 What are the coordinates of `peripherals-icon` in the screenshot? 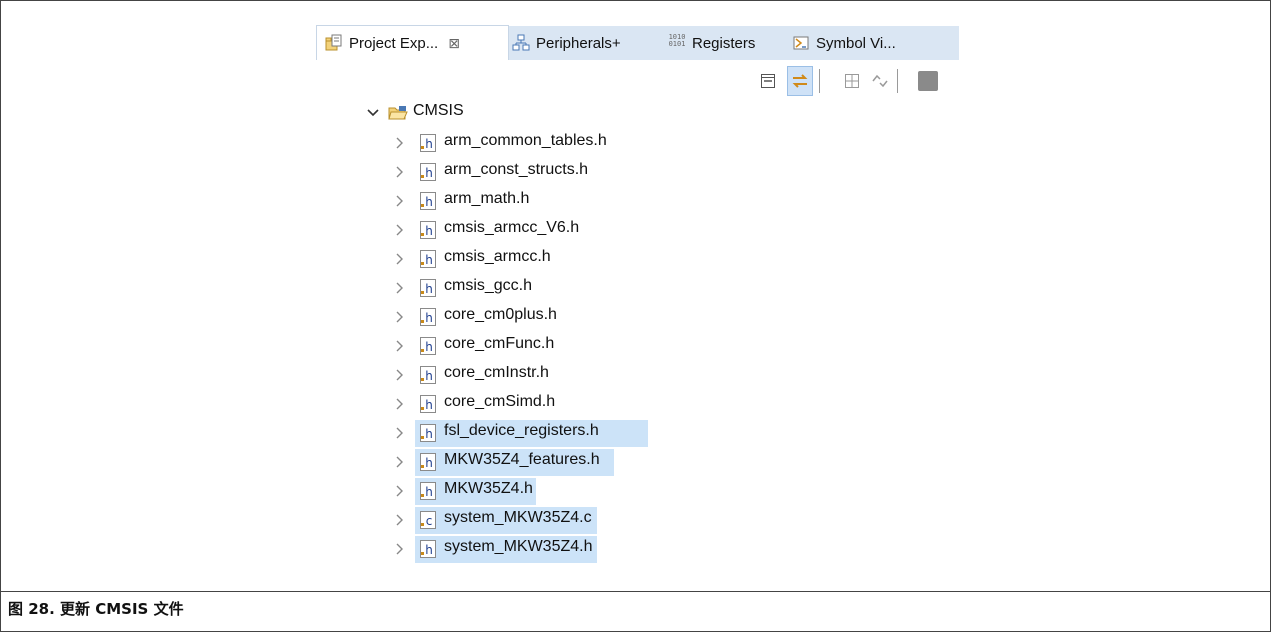 It's located at (521, 42).